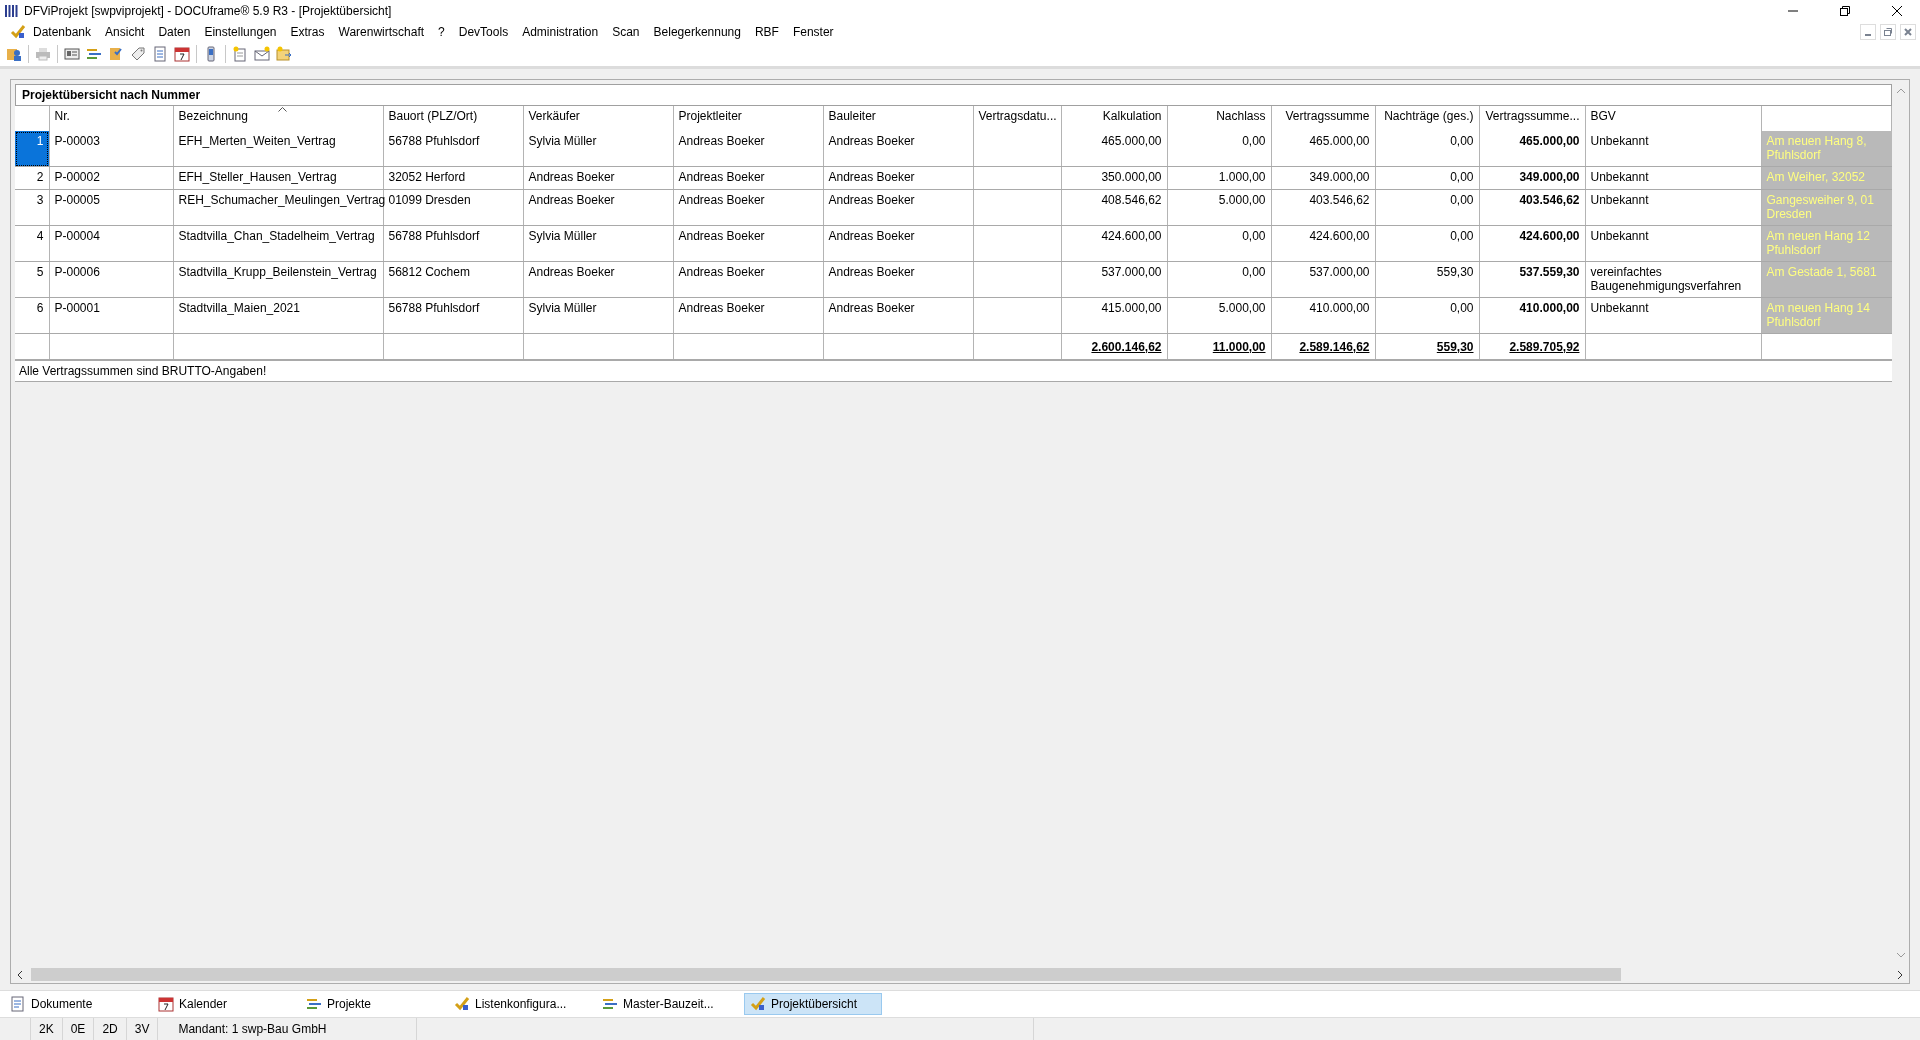  Describe the element at coordinates (262, 54) in the screenshot. I see `new-mail-icon` at that location.